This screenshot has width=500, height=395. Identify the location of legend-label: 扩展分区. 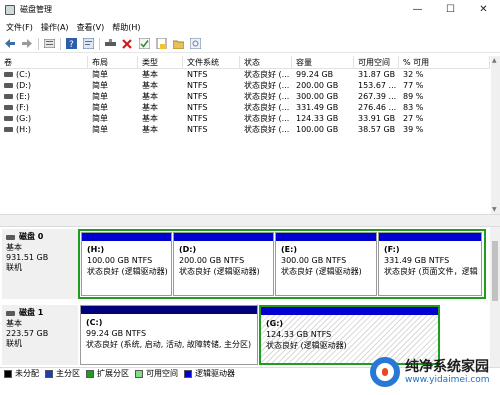
(113, 373).